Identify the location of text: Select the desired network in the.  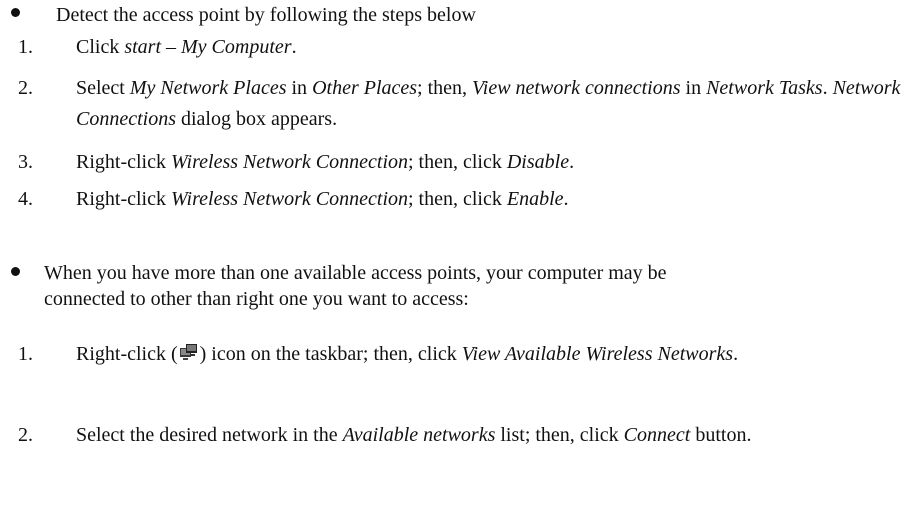
(209, 435).